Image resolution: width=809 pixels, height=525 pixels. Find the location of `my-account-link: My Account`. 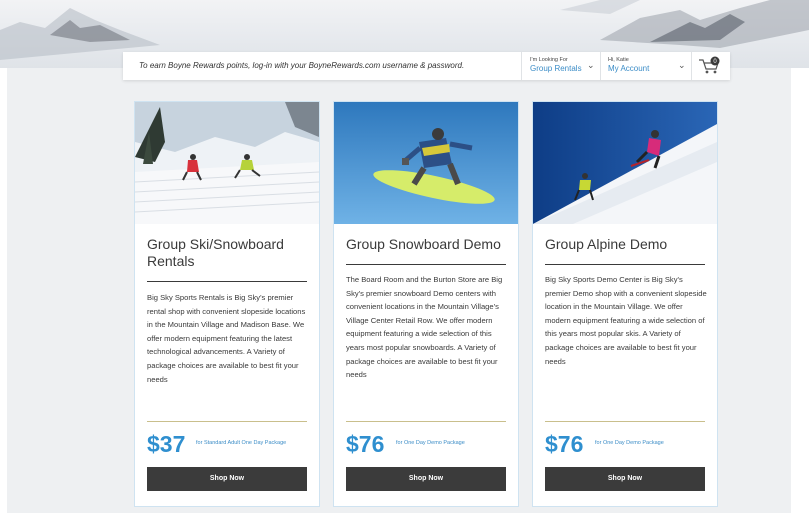

my-account-link: My Account is located at coordinates (628, 68).